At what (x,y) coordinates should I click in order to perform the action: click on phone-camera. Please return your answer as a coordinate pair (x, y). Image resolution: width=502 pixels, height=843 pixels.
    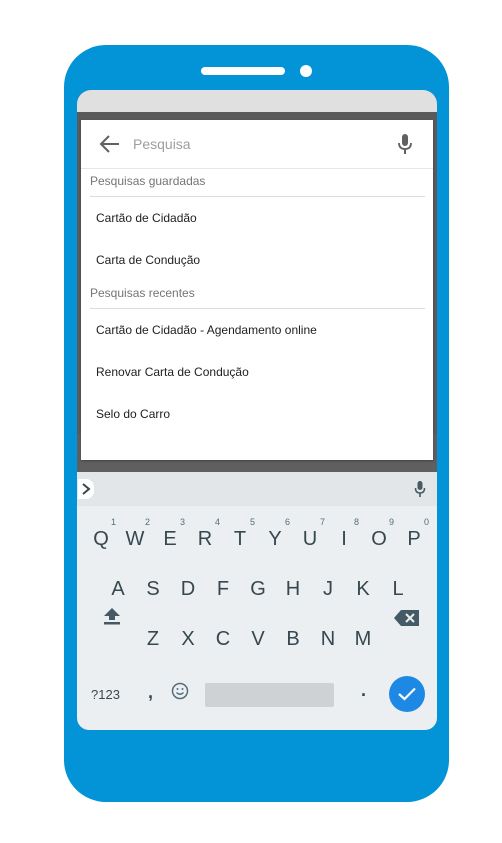
    Looking at the image, I should click on (306, 71).